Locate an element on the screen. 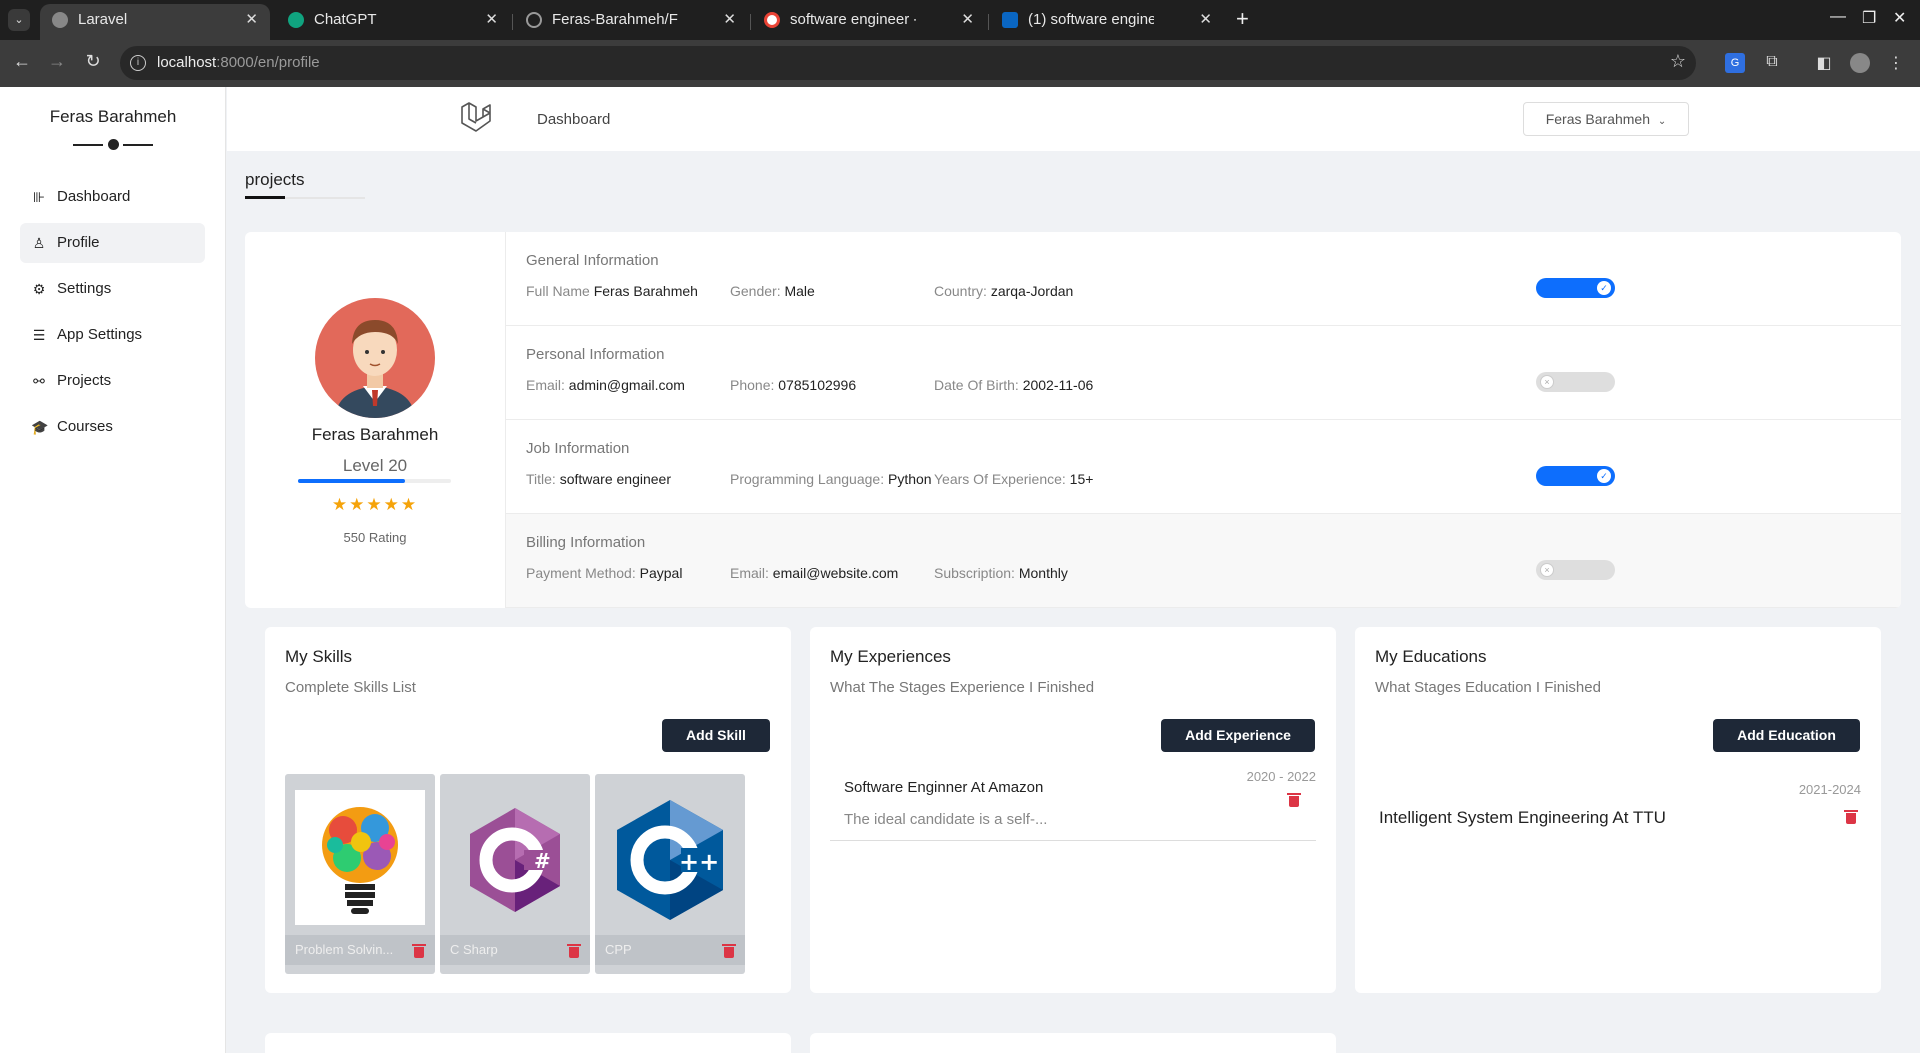  info-field-label: Email: is located at coordinates (545, 385).